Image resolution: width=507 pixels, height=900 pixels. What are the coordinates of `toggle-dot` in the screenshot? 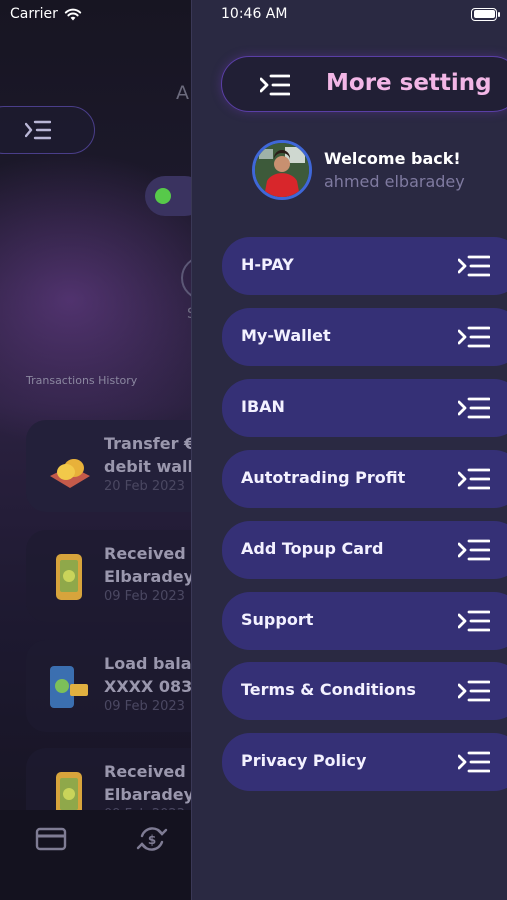 It's located at (163, 196).